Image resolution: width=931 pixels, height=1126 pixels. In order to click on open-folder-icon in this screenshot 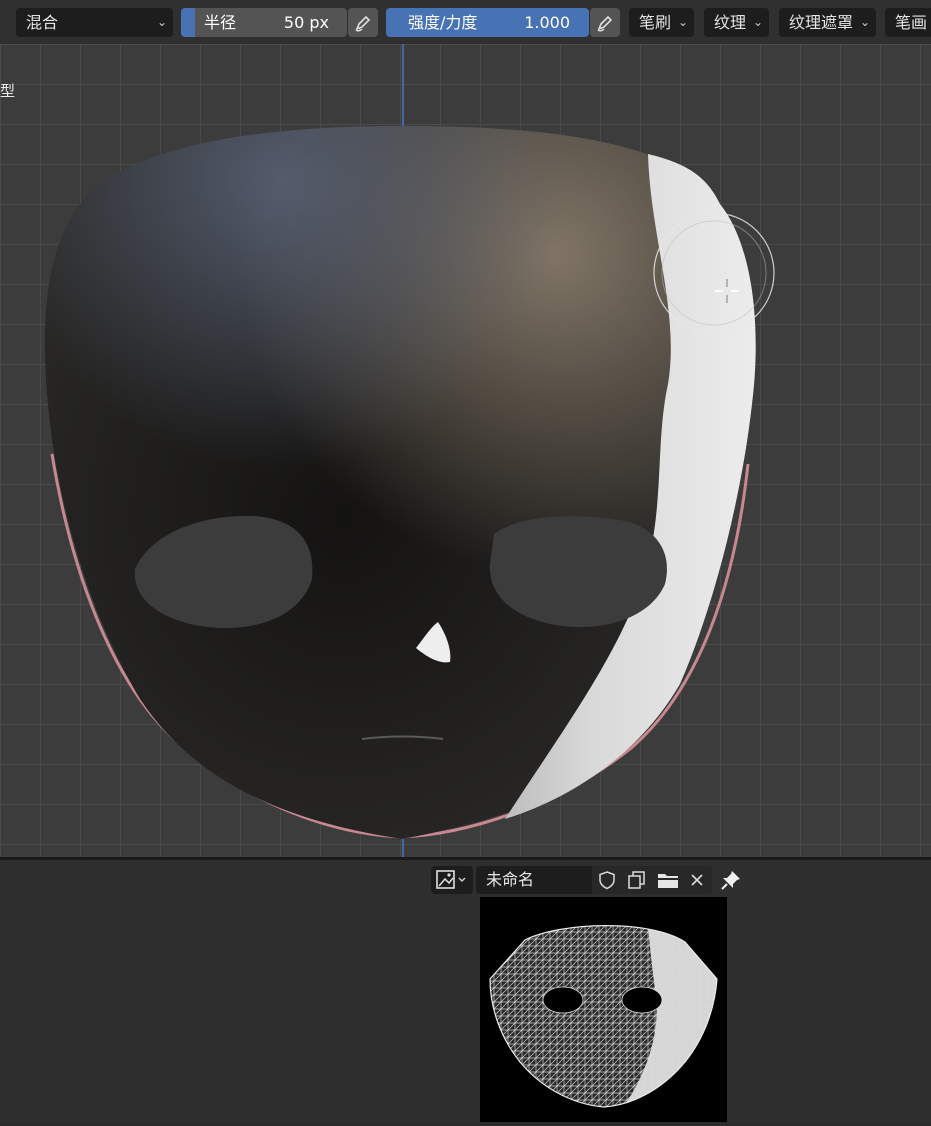, I will do `click(668, 881)`.